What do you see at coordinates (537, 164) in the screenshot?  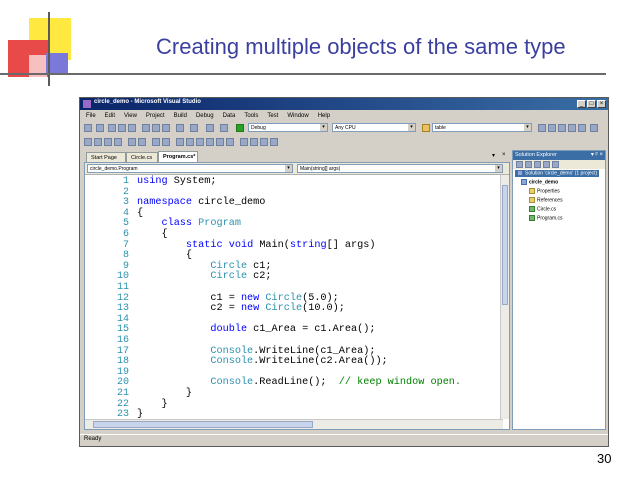 I see `refresh-icon` at bounding box center [537, 164].